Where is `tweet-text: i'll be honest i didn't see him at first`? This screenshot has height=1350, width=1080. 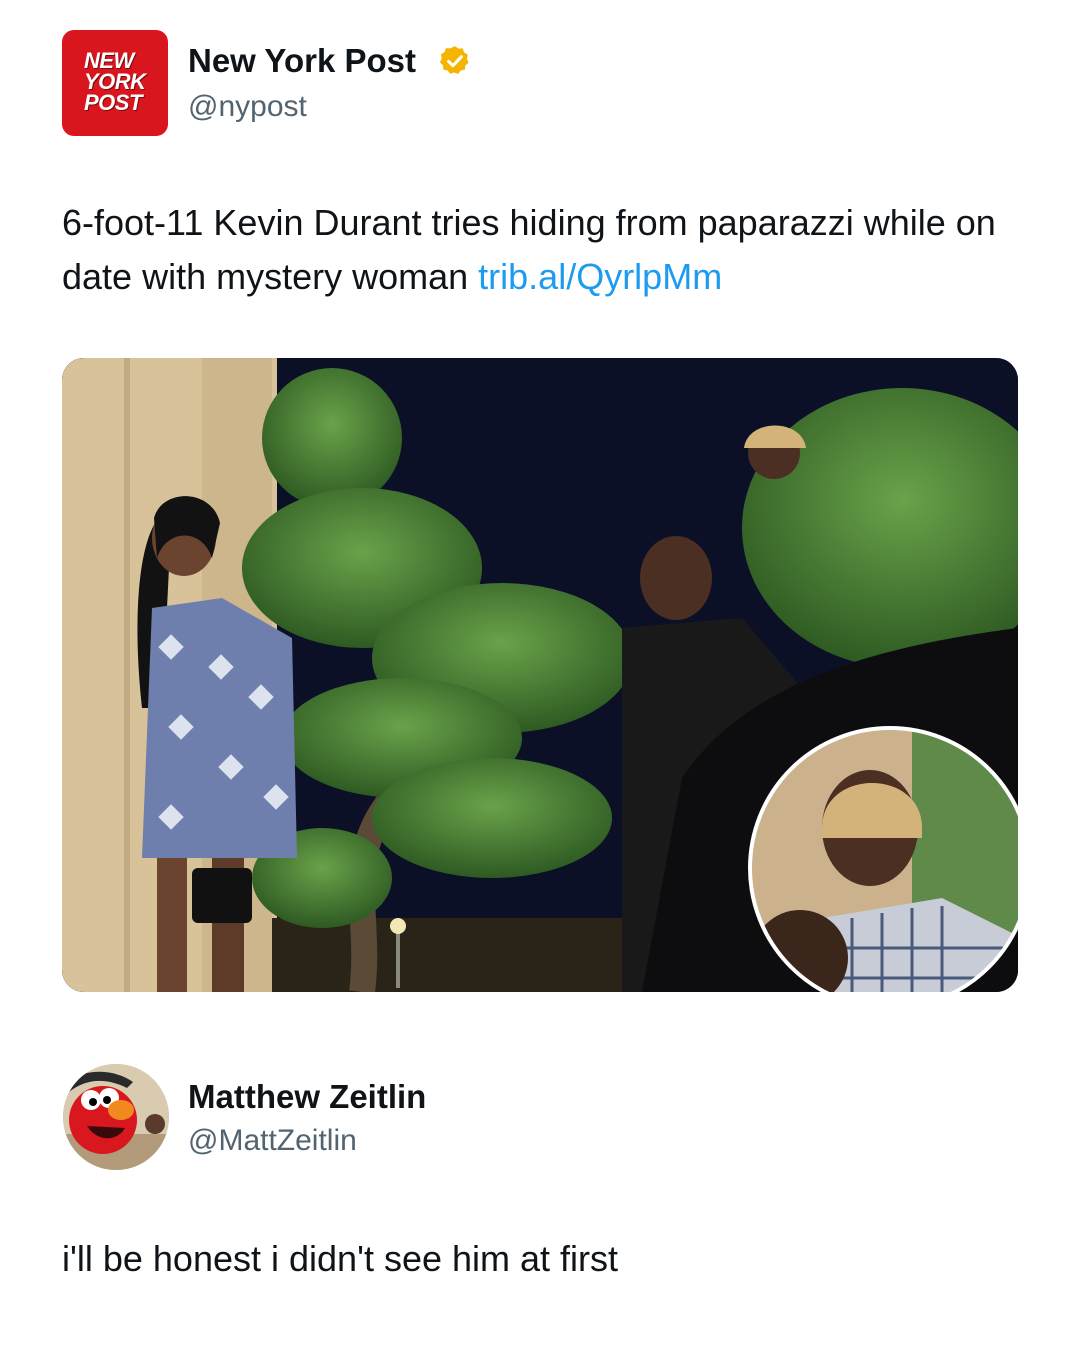 tweet-text: i'll be honest i didn't see him at first is located at coordinates (340, 1258).